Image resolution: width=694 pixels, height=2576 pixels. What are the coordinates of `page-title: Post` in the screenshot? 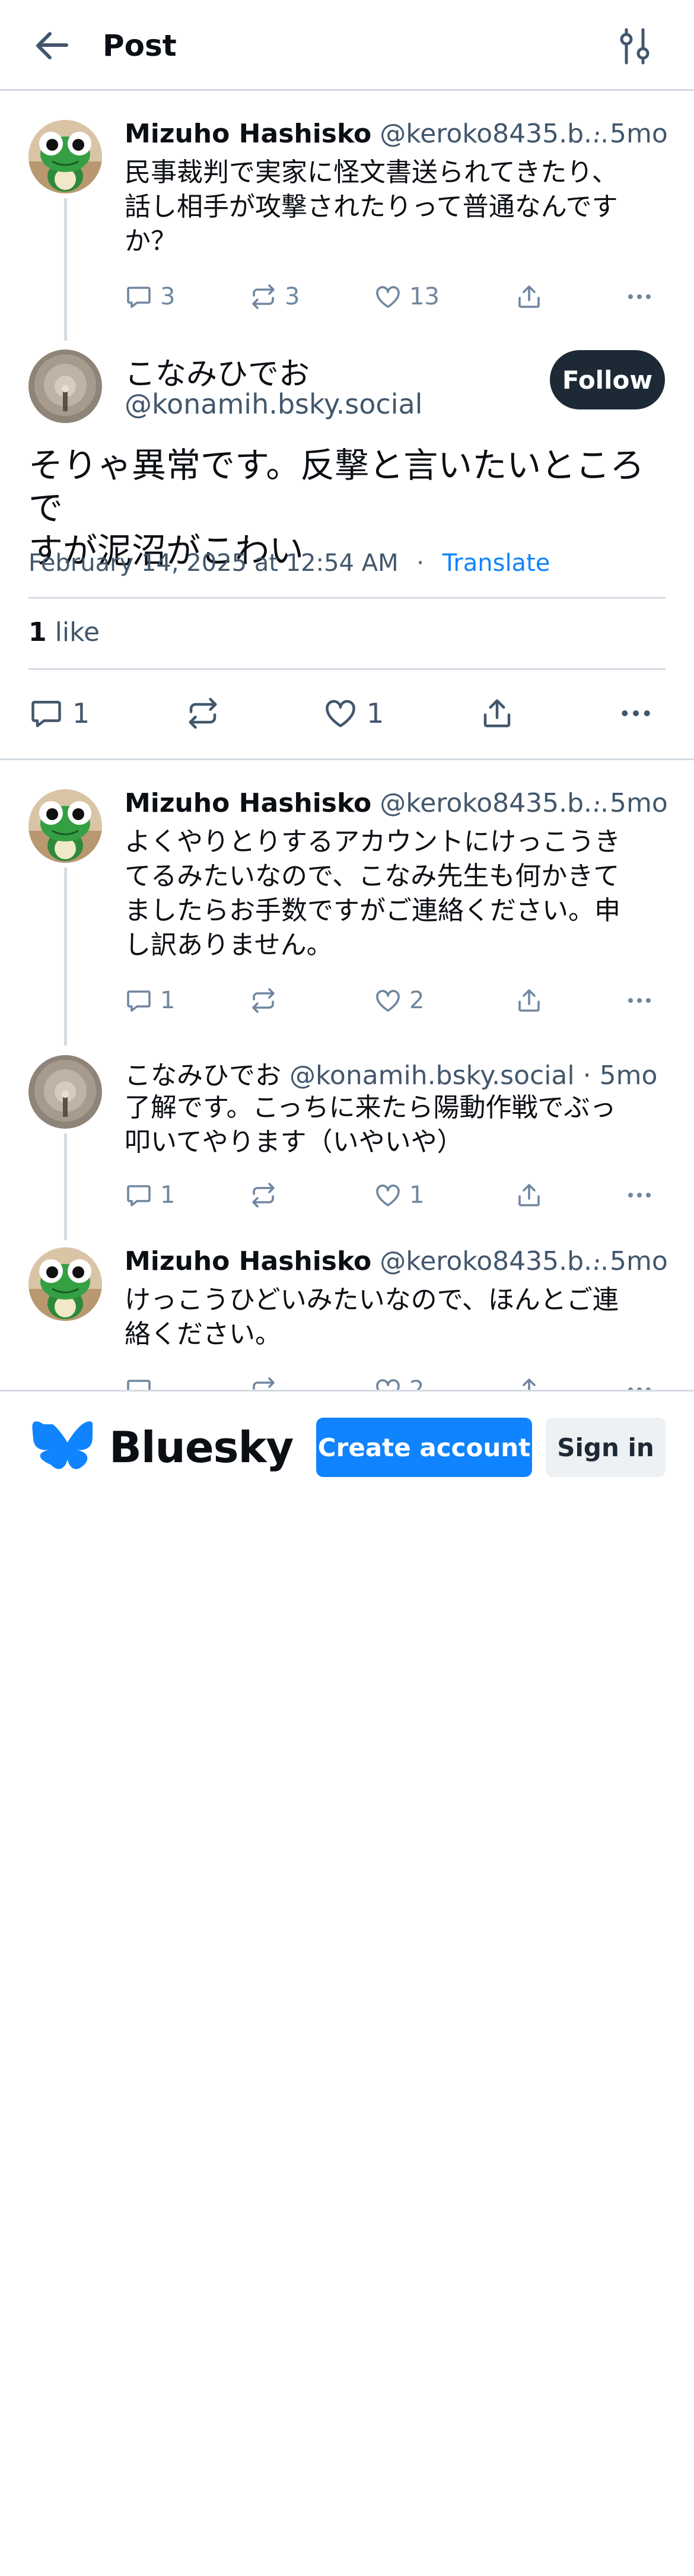 It's located at (140, 45).